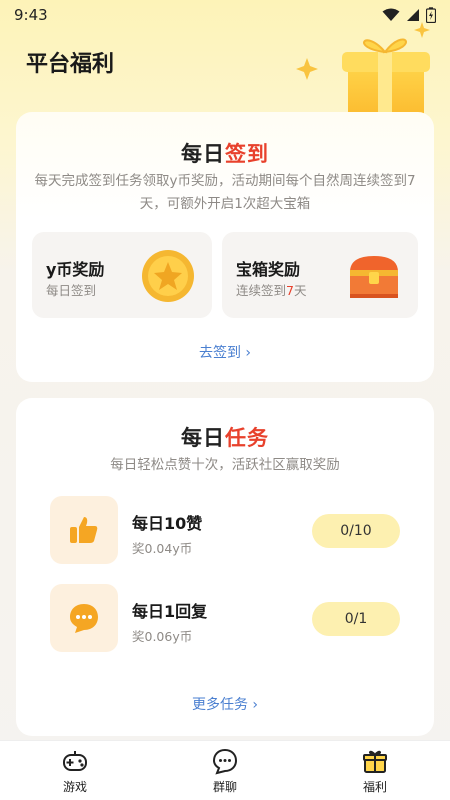 This screenshot has height=800, width=450. Describe the element at coordinates (225, 619) in the screenshot. I see `task-row-reply: 每日1回复 奖0.06y币 0/1` at that location.